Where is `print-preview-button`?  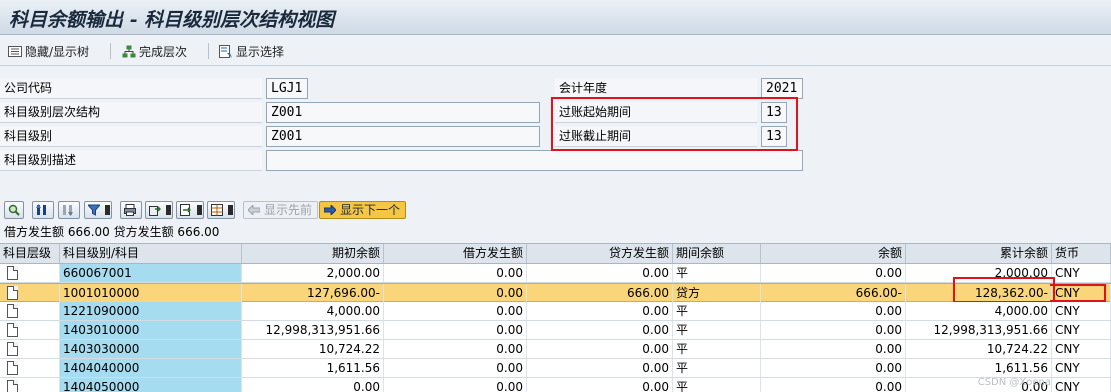
print-preview-button is located at coordinates (131, 210).